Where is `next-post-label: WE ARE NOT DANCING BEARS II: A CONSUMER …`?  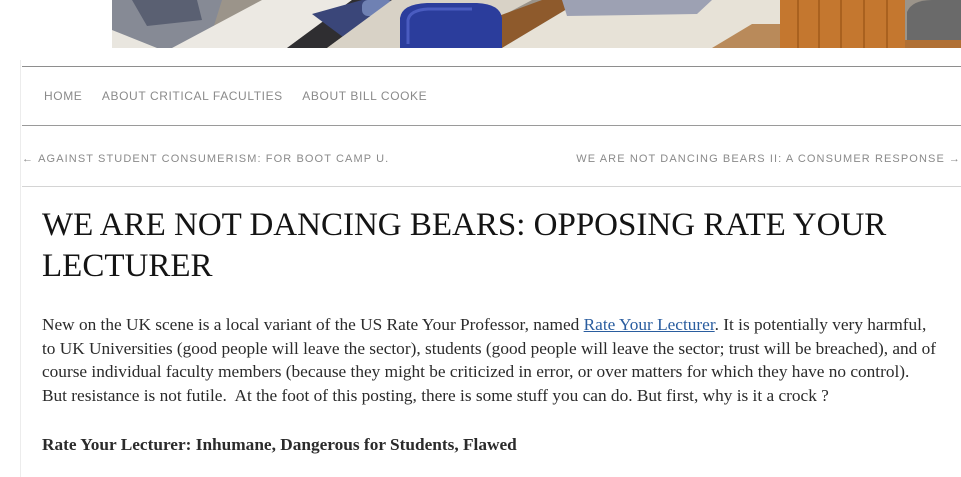 next-post-label: WE ARE NOT DANCING BEARS II: A CONSUMER … is located at coordinates (760, 159).